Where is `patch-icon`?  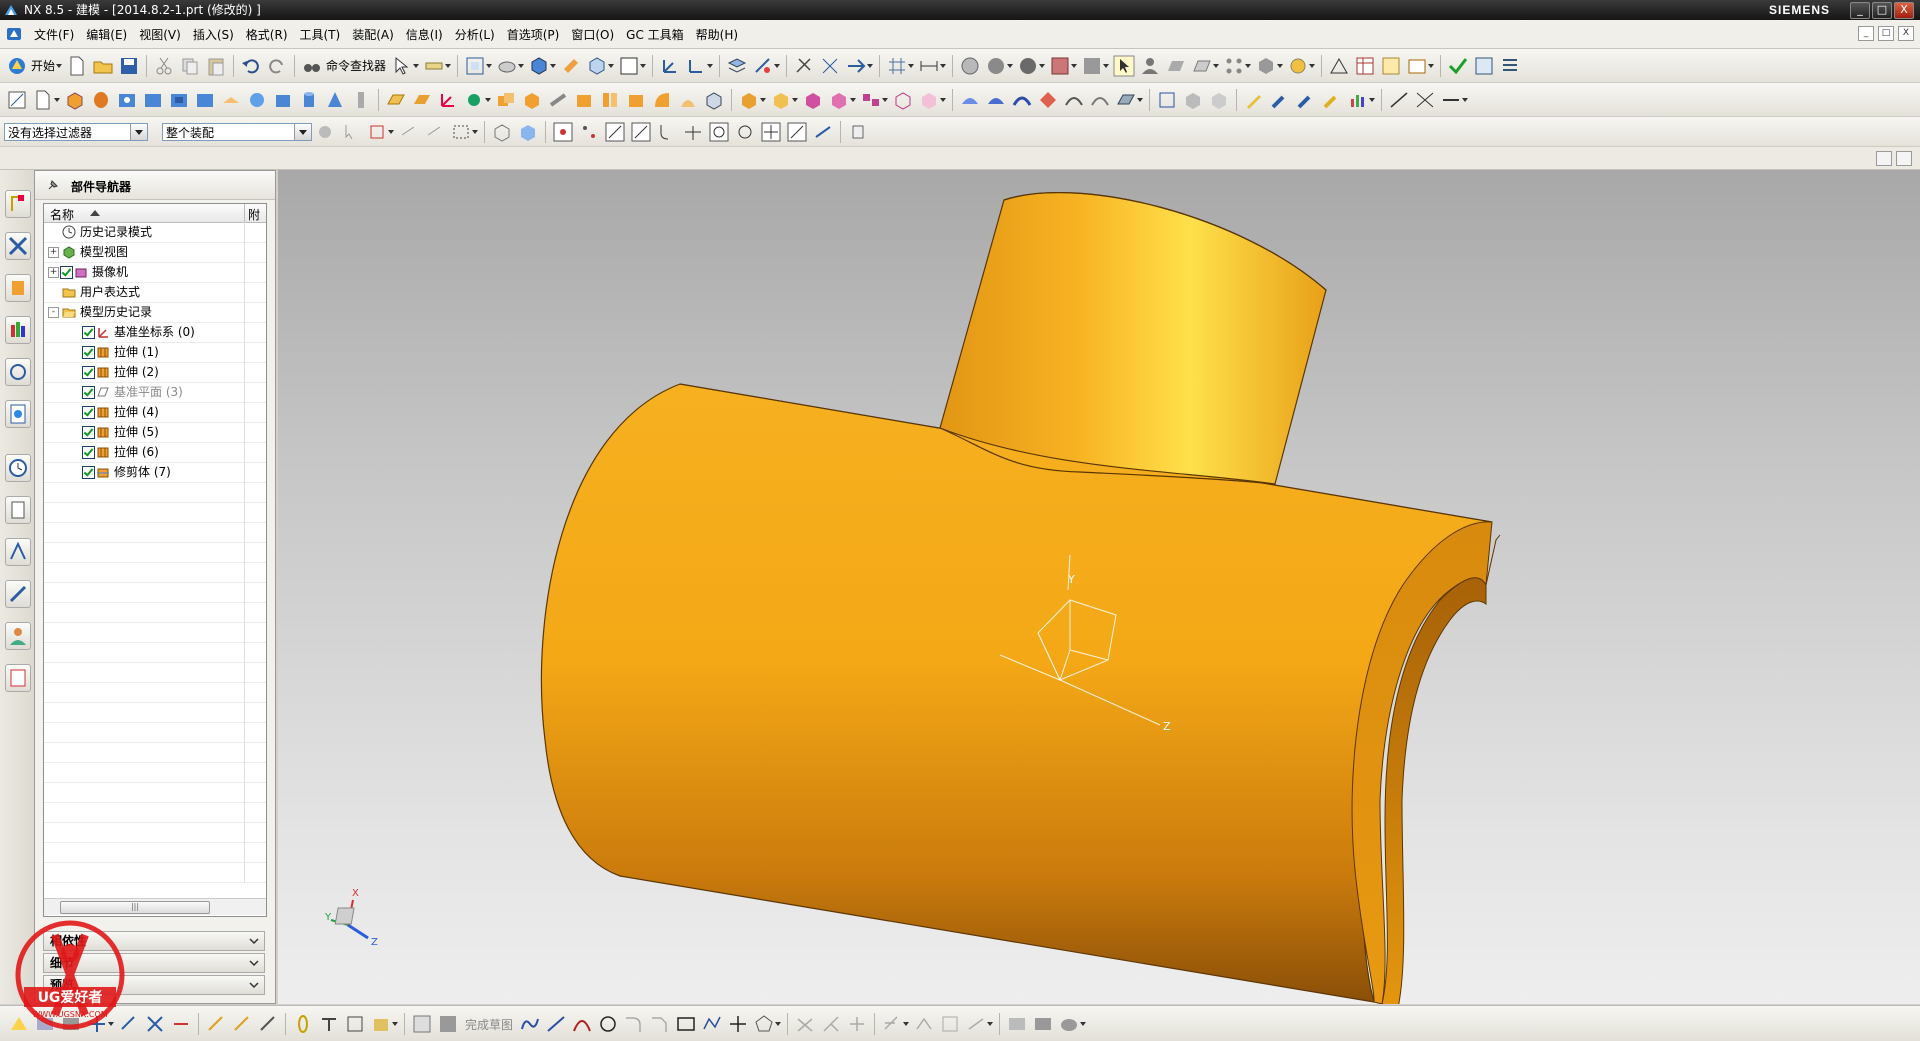
patch-icon is located at coordinates (929, 100).